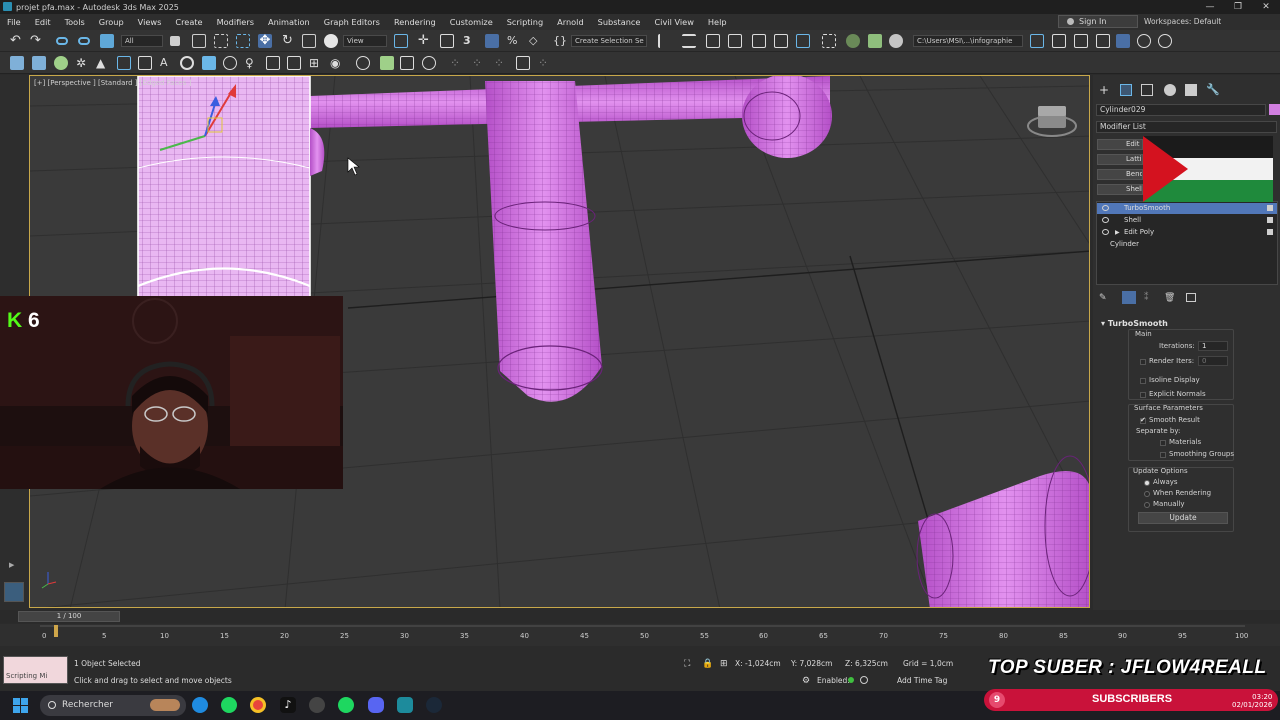  I want to click on iterations-spinner: 1, so click(1213, 346).